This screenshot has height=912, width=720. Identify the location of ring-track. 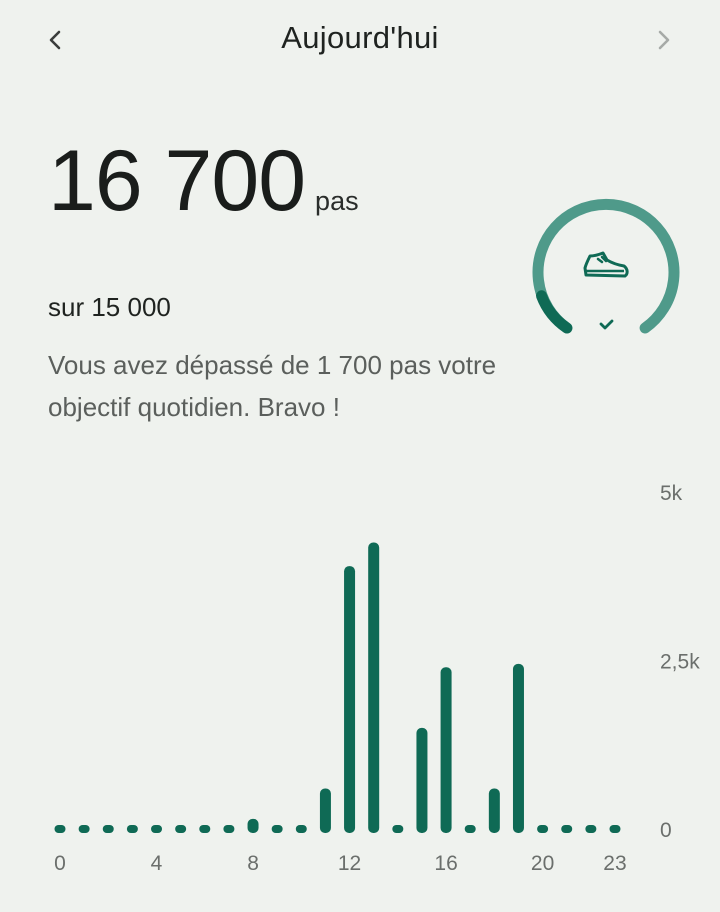
(606, 266).